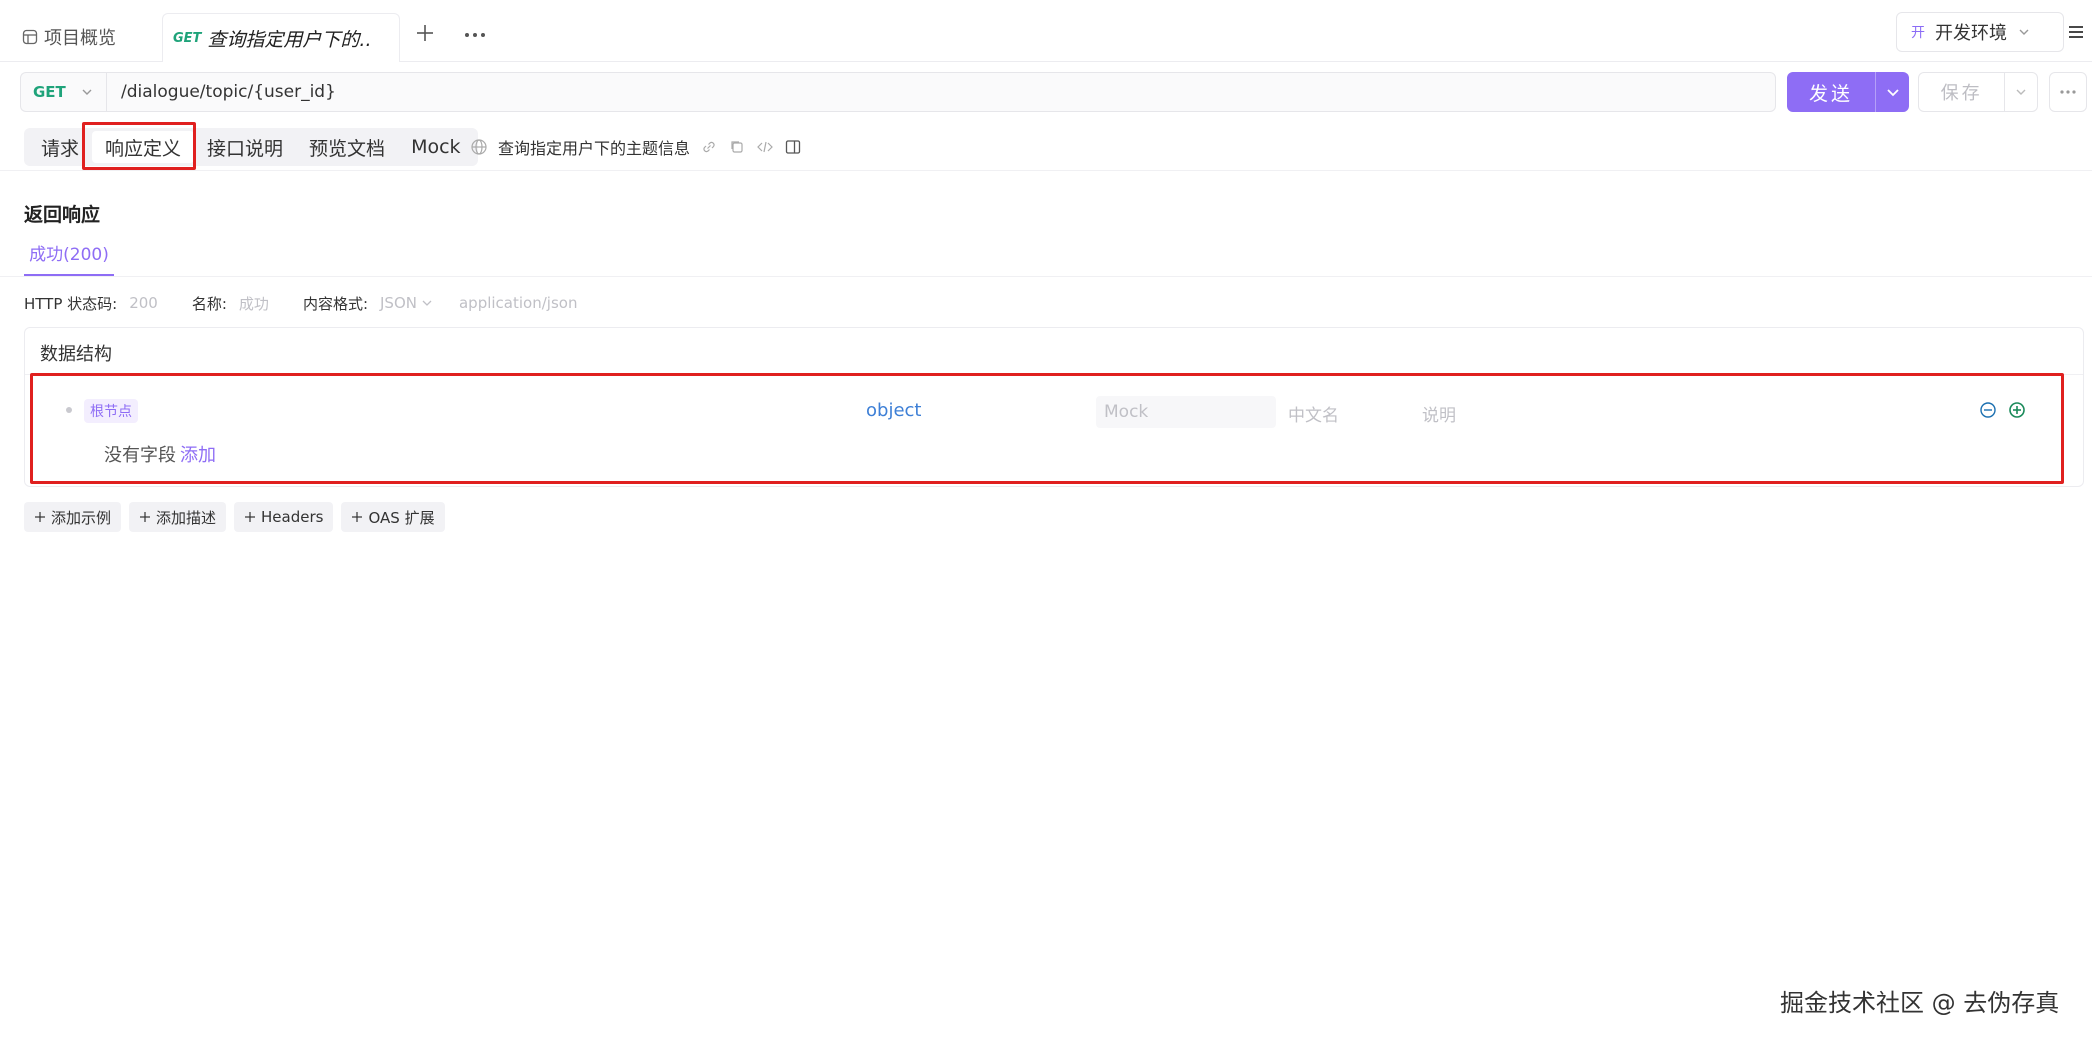  Describe the element at coordinates (76, 354) in the screenshot. I see `card-title: 数据结构` at that location.